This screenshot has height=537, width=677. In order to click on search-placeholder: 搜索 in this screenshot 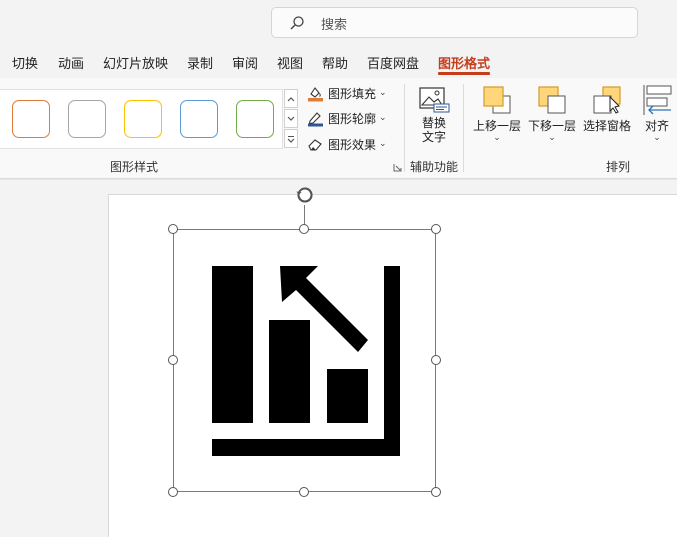, I will do `click(334, 25)`.